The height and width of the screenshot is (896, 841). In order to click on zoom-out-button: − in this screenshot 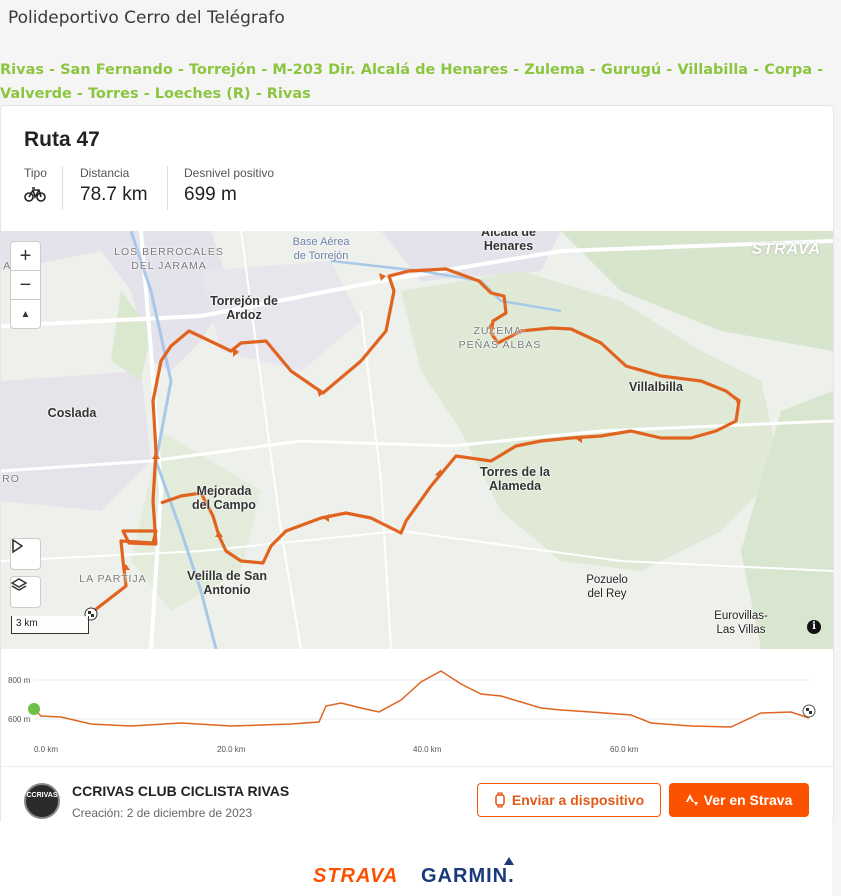, I will do `click(25, 284)`.